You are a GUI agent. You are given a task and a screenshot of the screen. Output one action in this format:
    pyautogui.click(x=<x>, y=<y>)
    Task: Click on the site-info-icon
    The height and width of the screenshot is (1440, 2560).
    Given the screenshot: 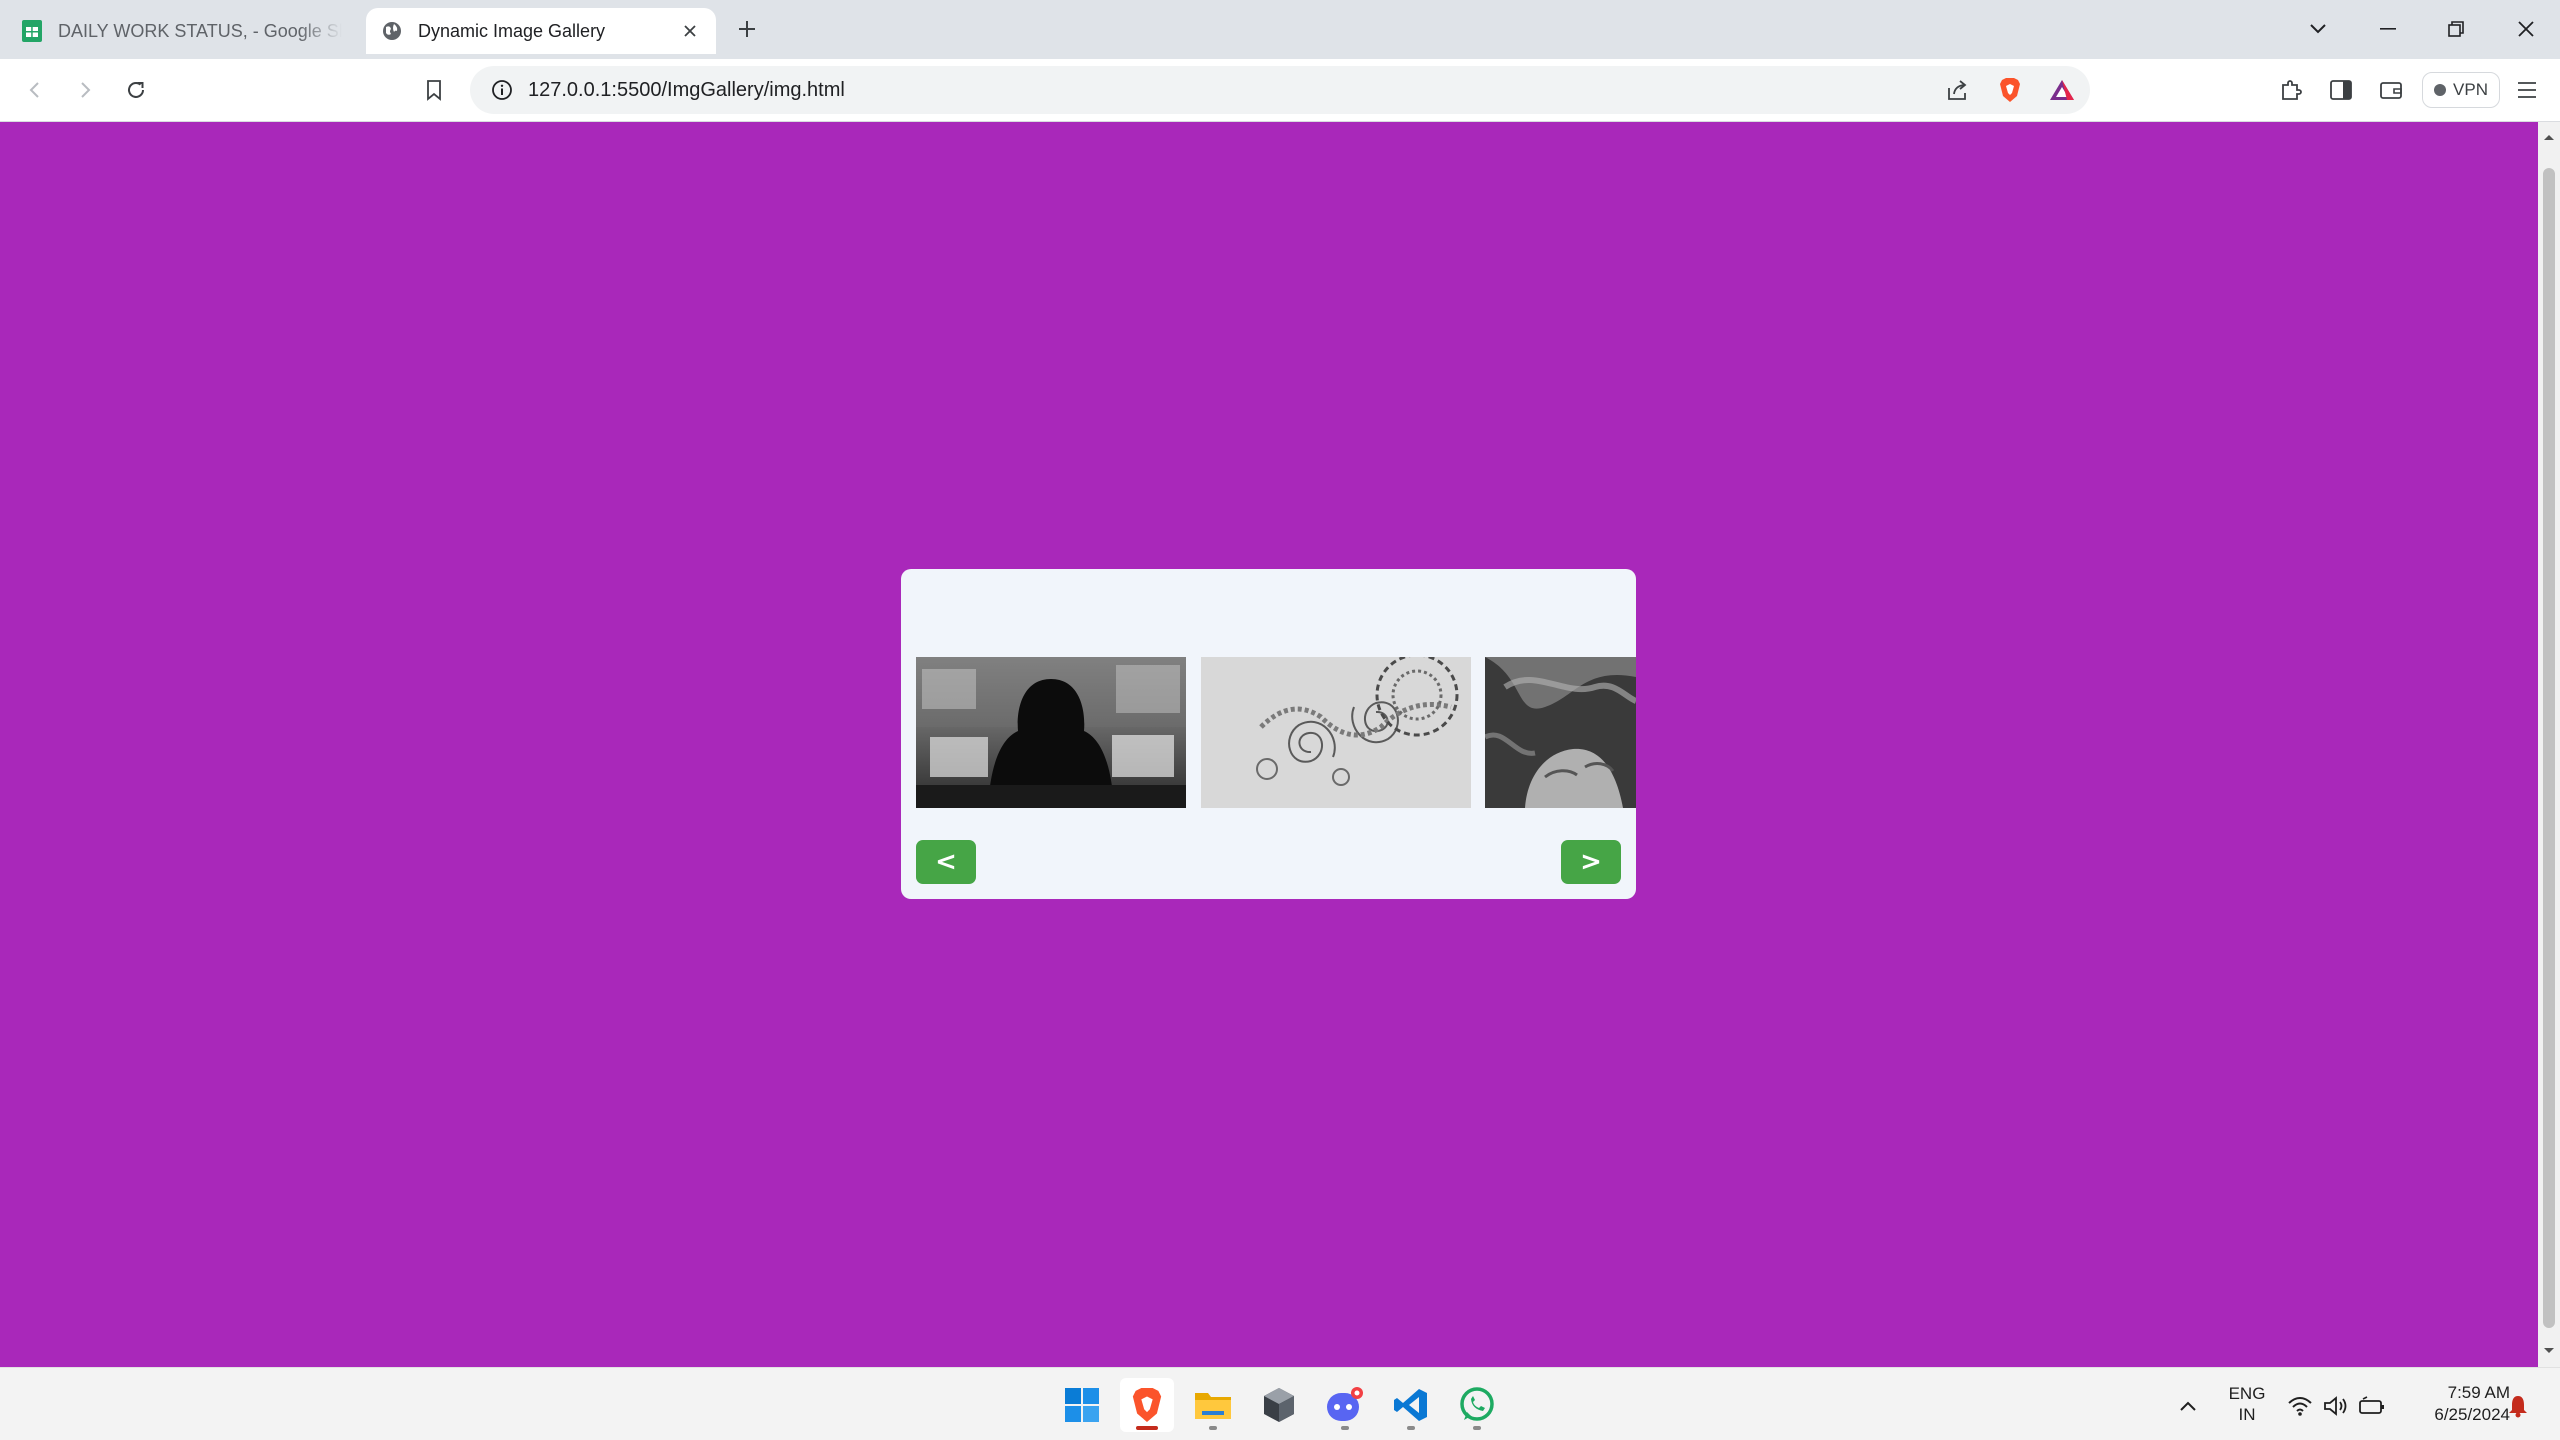 What is the action you would take?
    pyautogui.click(x=502, y=90)
    